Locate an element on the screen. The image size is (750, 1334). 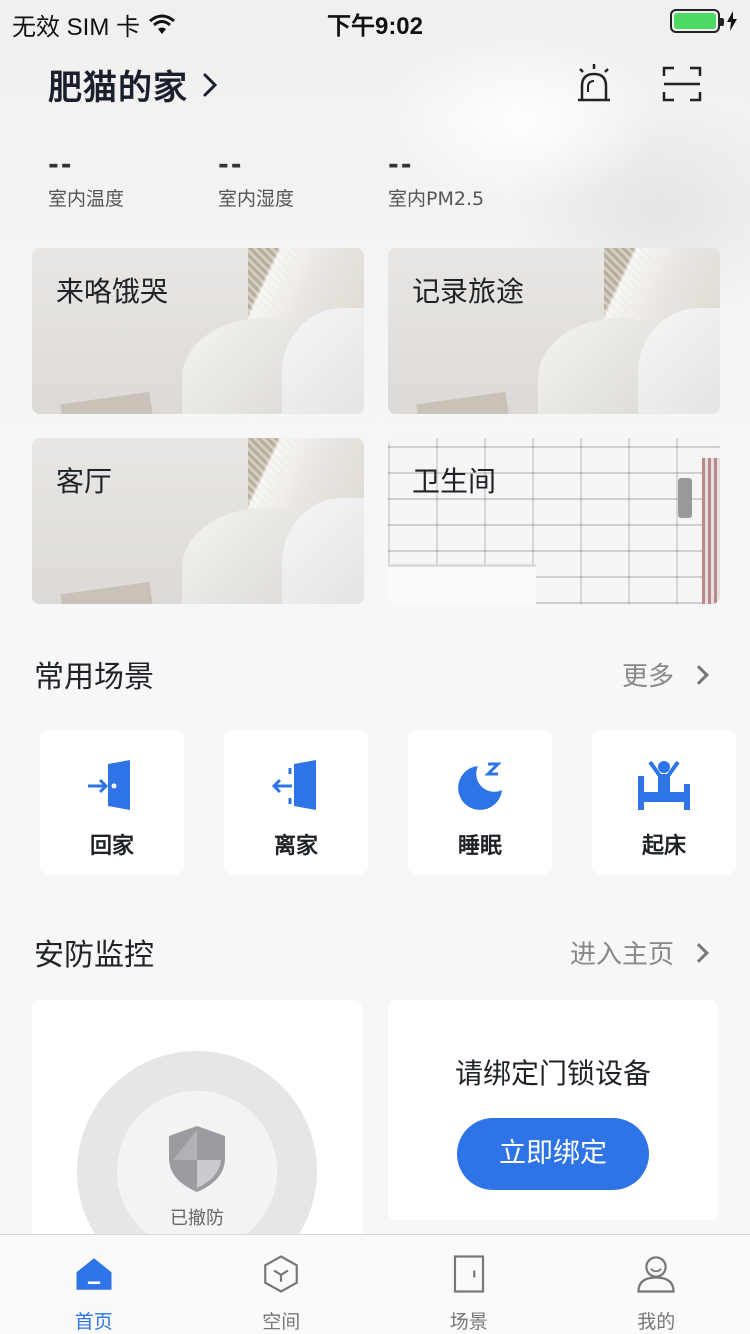
scene-sleep: 睡眠 is located at coordinates (480, 802).